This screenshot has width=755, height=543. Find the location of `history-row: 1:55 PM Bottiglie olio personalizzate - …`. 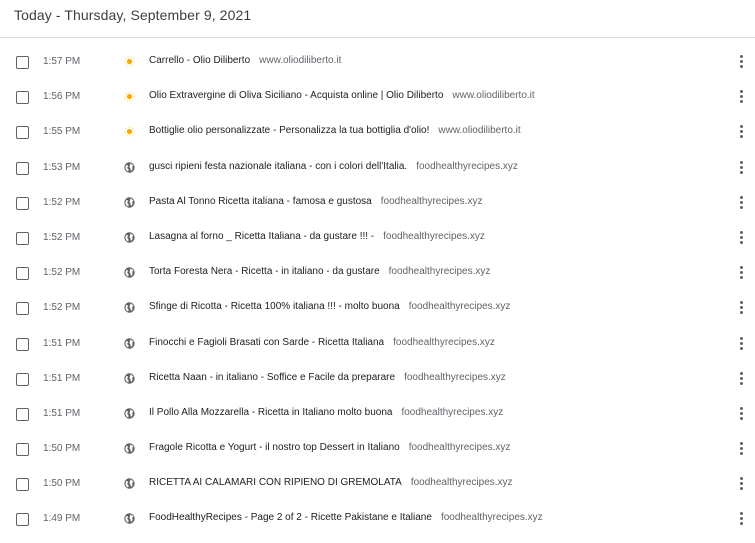

history-row: 1:55 PM Bottiglie olio personalizzate - … is located at coordinates (377, 132).